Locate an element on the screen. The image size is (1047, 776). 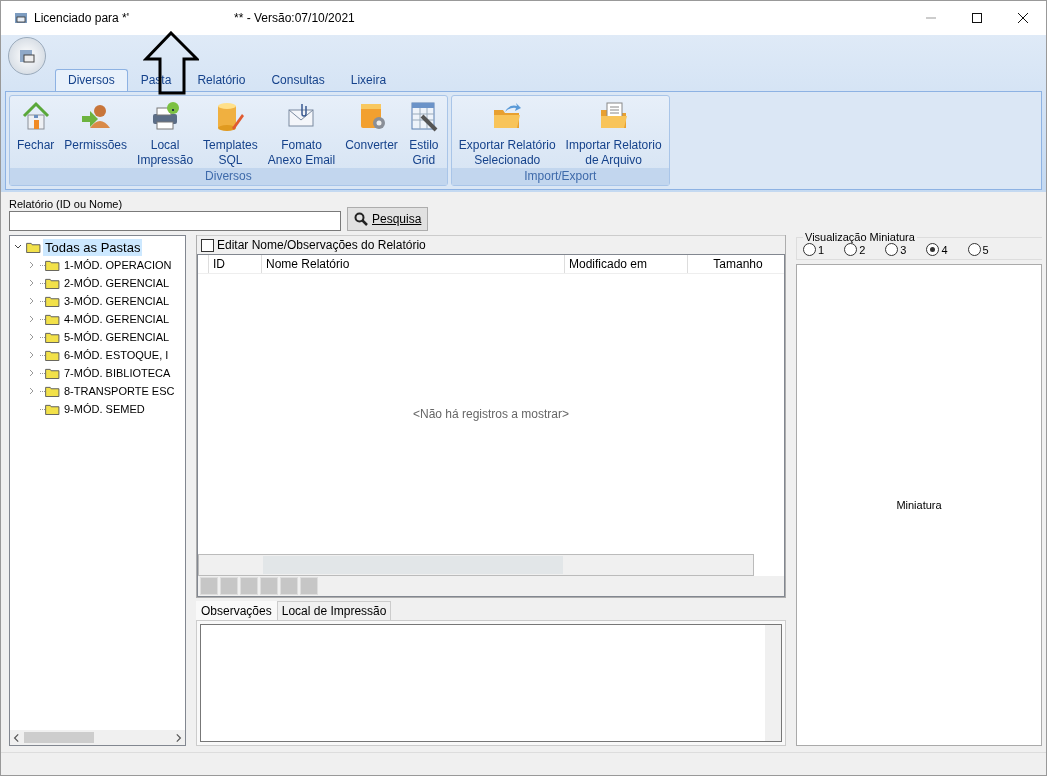
tree-item: 8-TRANSPORTE ESC is located at coordinates (119, 391).